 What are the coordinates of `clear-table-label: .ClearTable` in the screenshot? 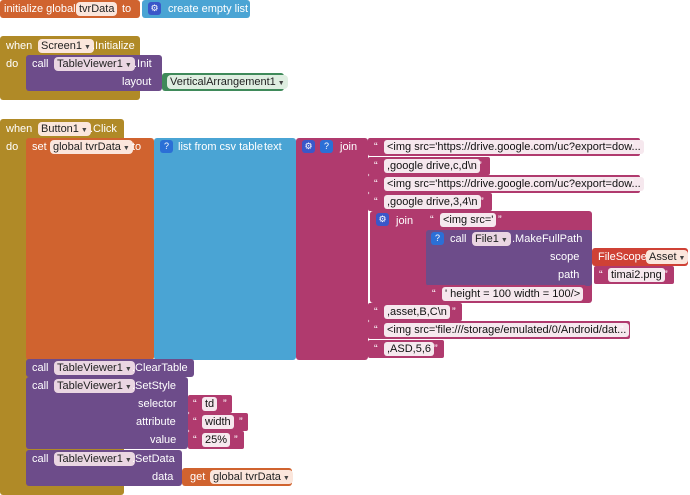 It's located at (160, 368).